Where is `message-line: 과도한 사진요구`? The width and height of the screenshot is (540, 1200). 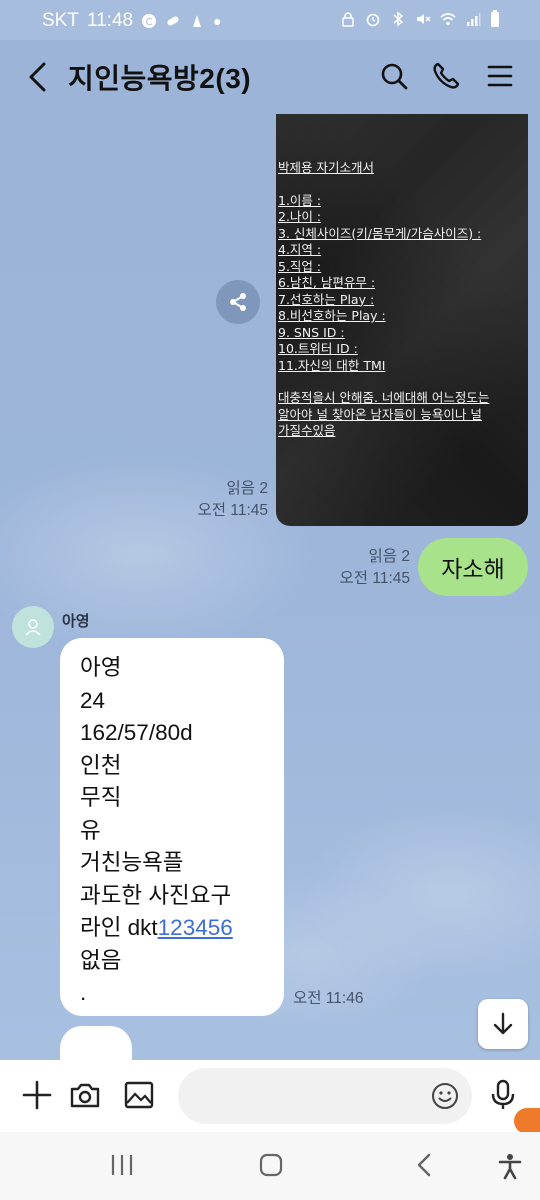
message-line: 과도한 사진요구 is located at coordinates (156, 895).